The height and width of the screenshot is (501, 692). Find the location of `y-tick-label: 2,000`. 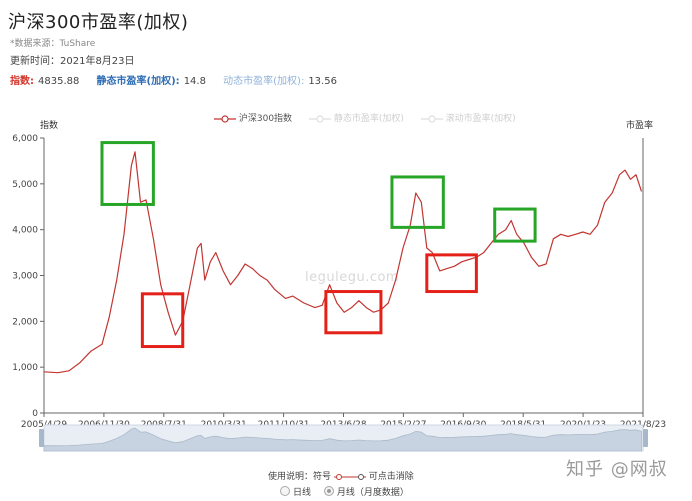

y-tick-label: 2,000 is located at coordinates (25, 322).